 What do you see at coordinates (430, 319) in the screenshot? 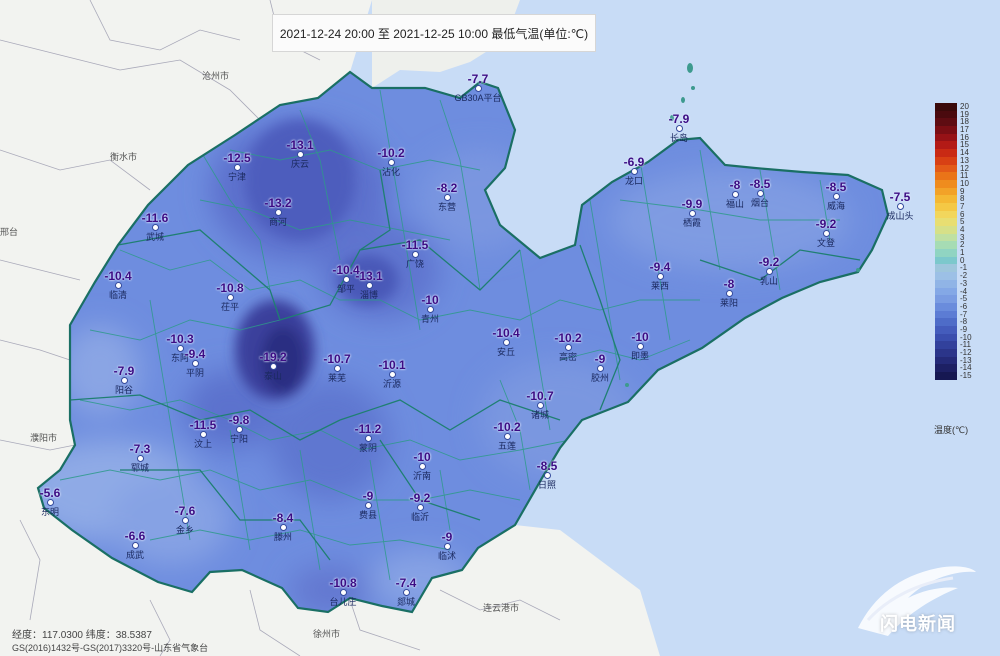
I see `station-name: 青州` at bounding box center [430, 319].